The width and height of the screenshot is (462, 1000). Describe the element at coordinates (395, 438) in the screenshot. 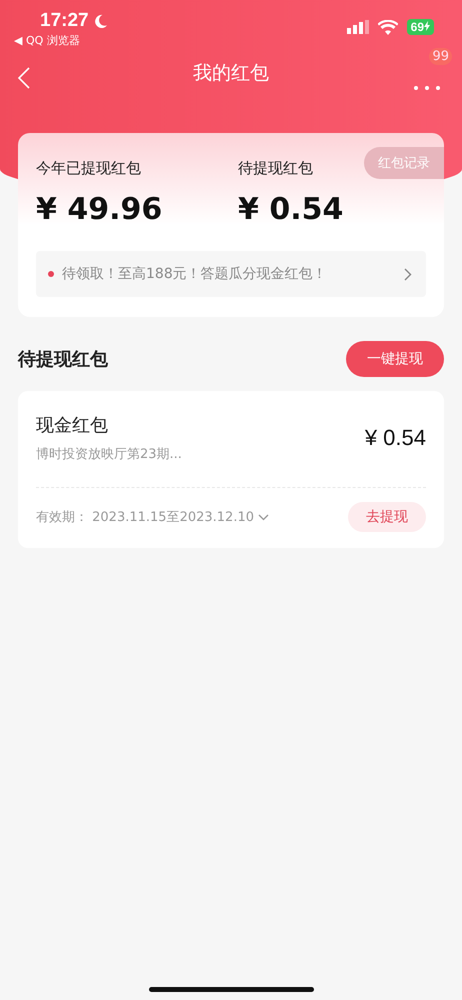

I see `packet-amount: ¥ 0.54` at that location.